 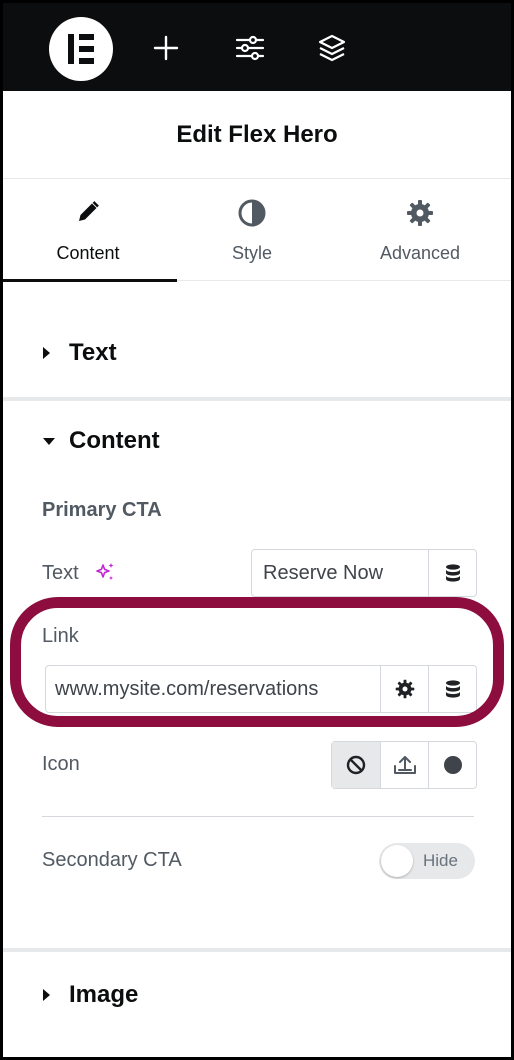 What do you see at coordinates (104, 994) in the screenshot?
I see `section-image-title: Image` at bounding box center [104, 994].